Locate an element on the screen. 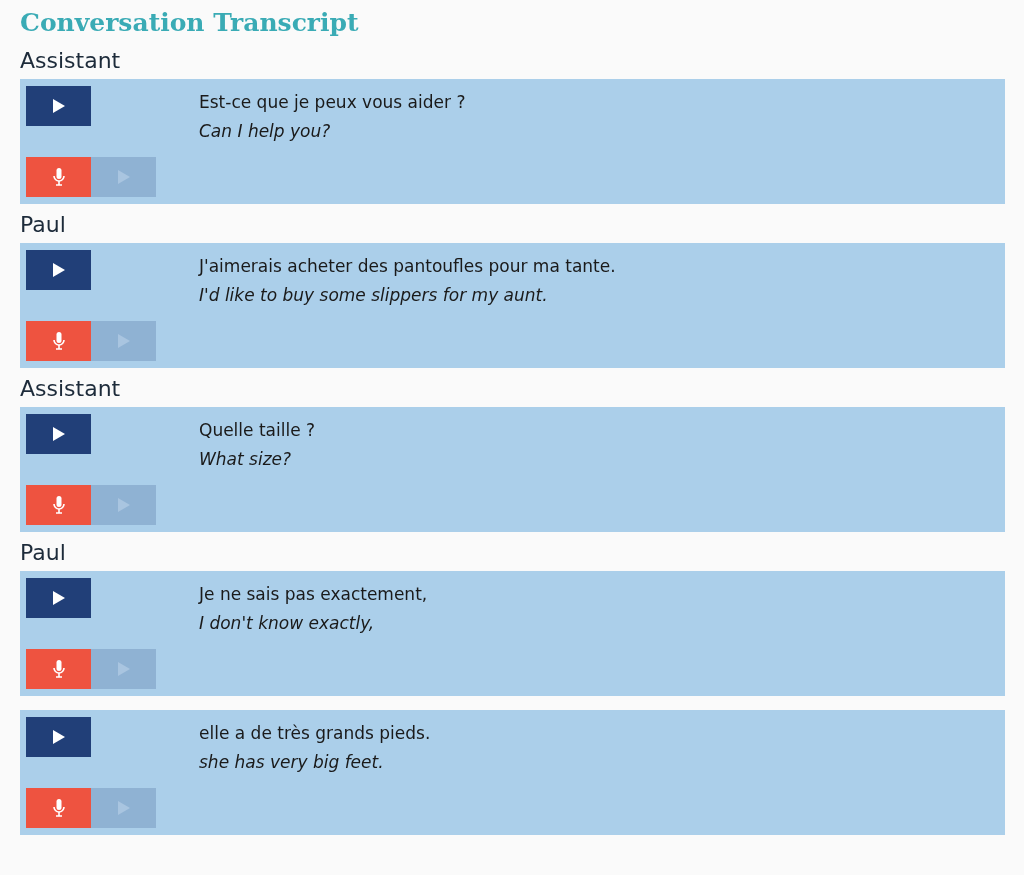  french-text: elle a de très grands pieds. is located at coordinates (315, 733).